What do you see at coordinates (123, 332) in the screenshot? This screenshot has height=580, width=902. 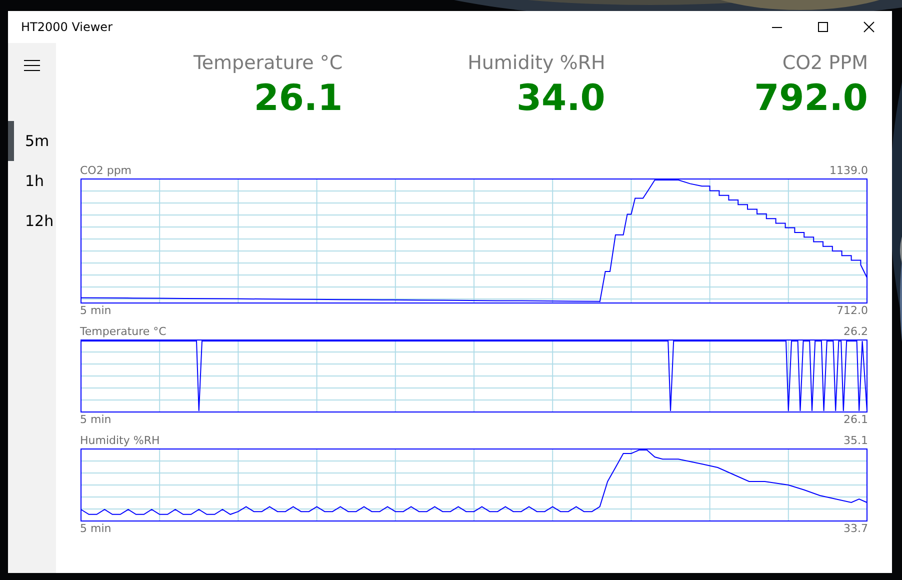 I see `chart-title: Temperature °C` at bounding box center [123, 332].